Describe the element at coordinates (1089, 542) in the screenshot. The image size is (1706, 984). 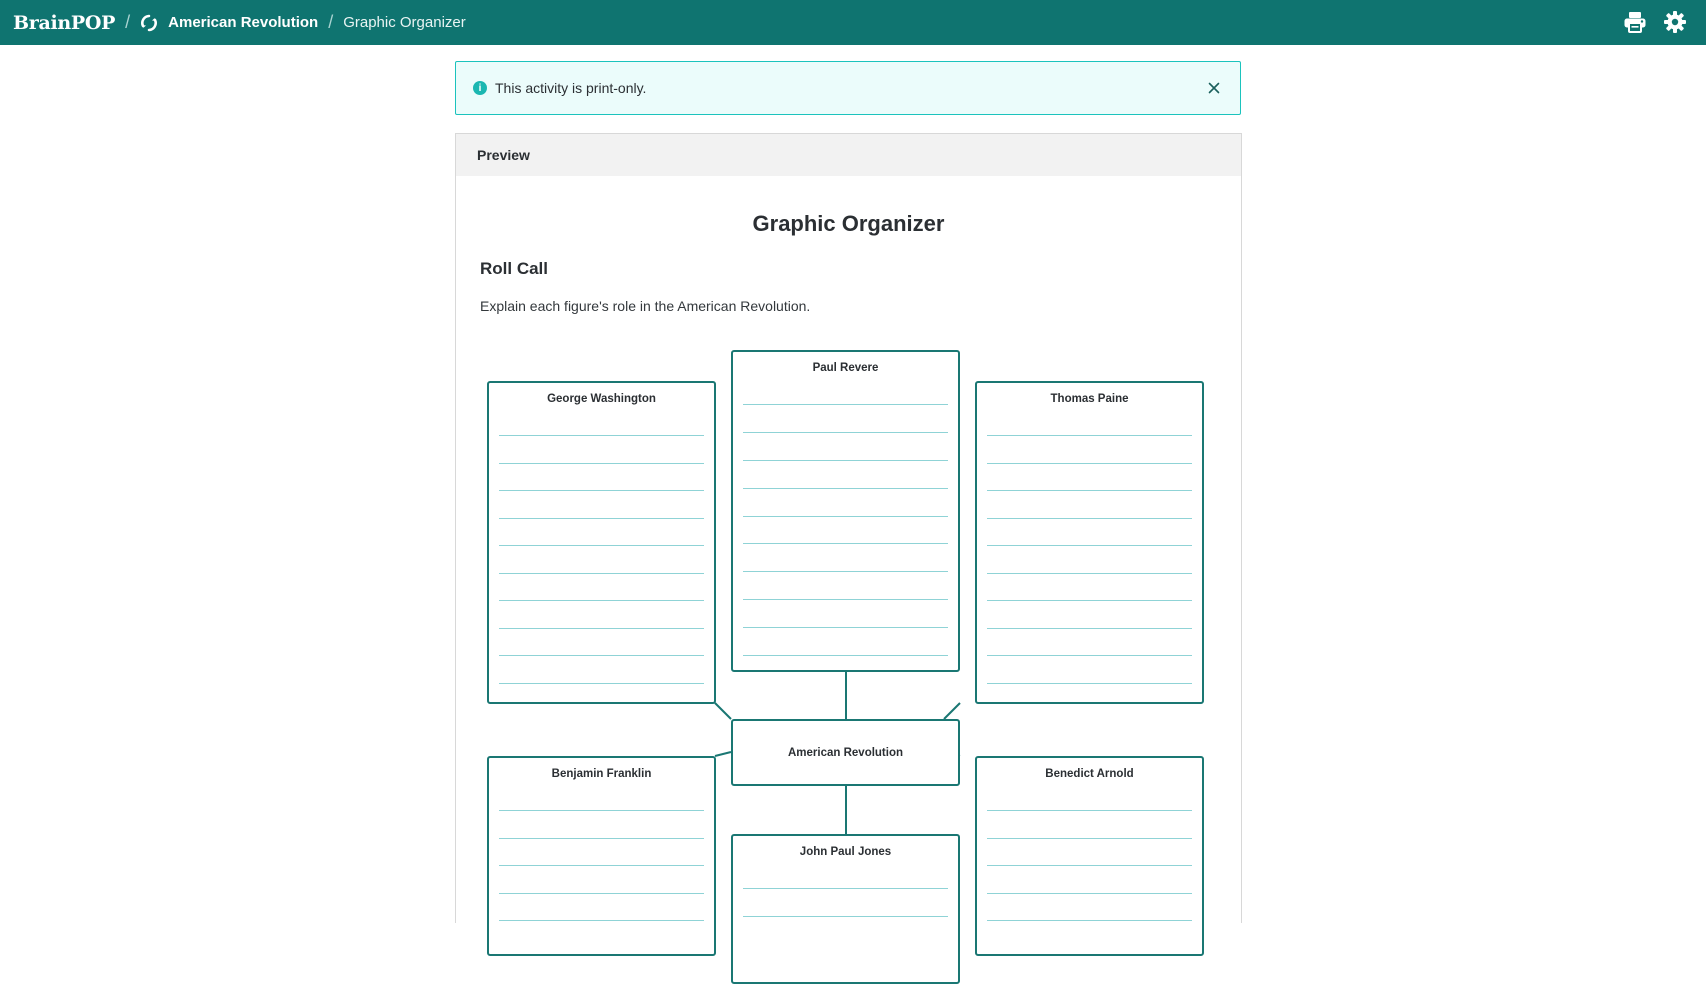
I see `figure-box-thomas-paine: Thomas Paine` at that location.